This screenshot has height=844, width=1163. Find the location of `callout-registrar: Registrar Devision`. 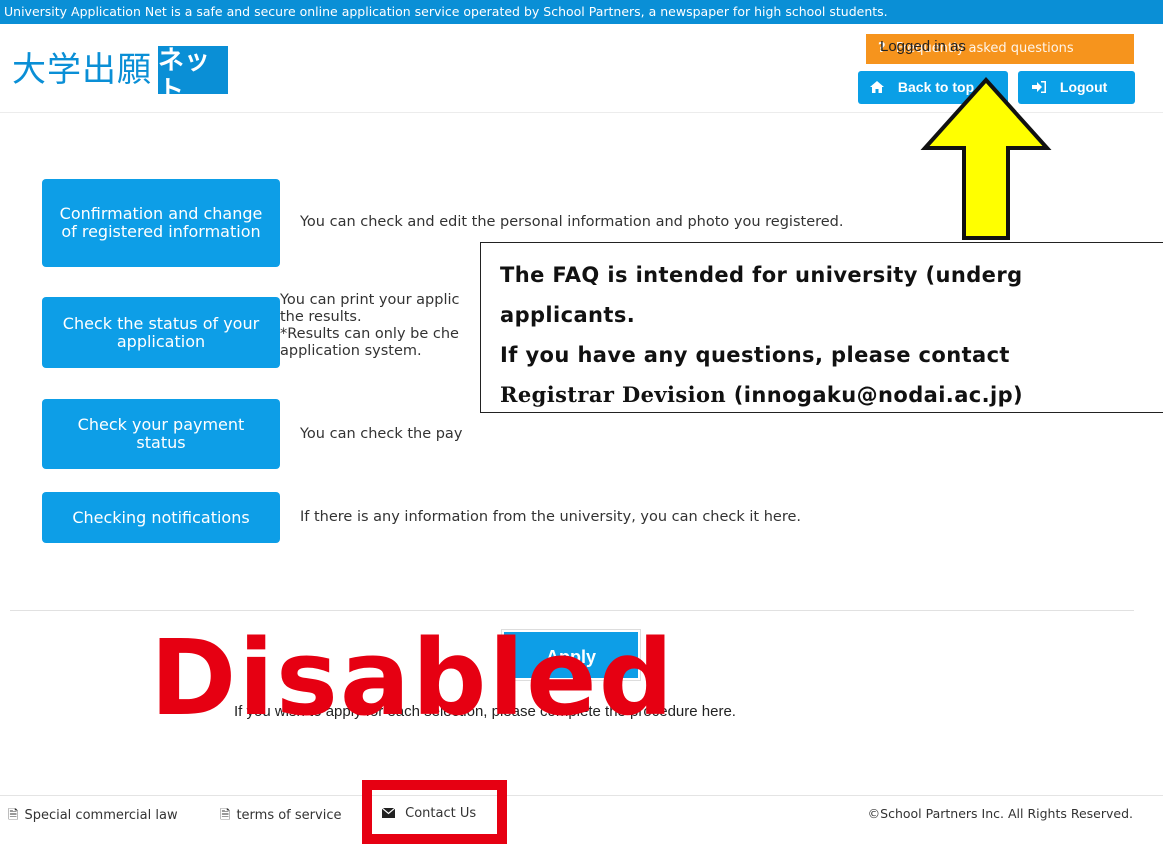

callout-registrar: Registrar Devision is located at coordinates (613, 394).